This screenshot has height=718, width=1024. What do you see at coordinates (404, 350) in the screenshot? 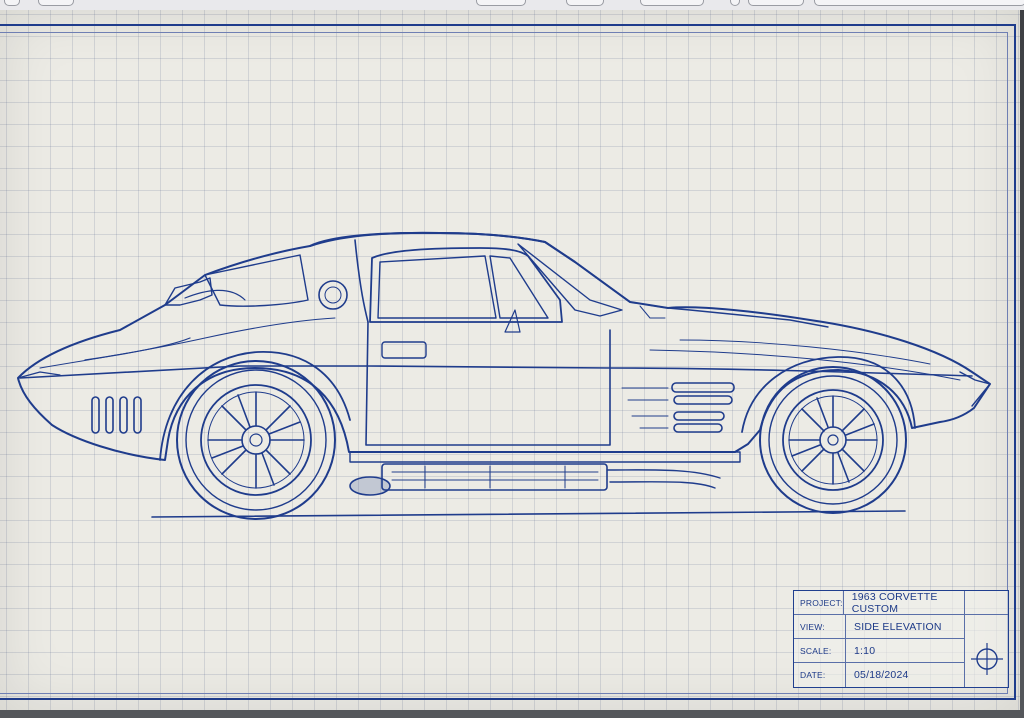
I see `door-handle` at bounding box center [404, 350].